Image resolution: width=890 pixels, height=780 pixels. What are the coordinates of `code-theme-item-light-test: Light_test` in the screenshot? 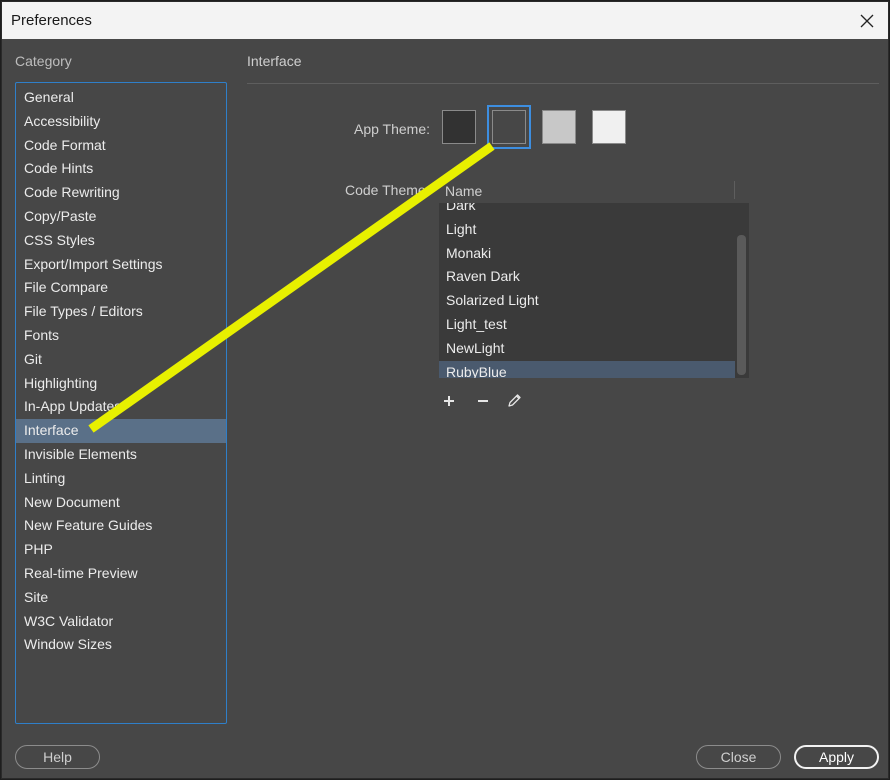 It's located at (587, 325).